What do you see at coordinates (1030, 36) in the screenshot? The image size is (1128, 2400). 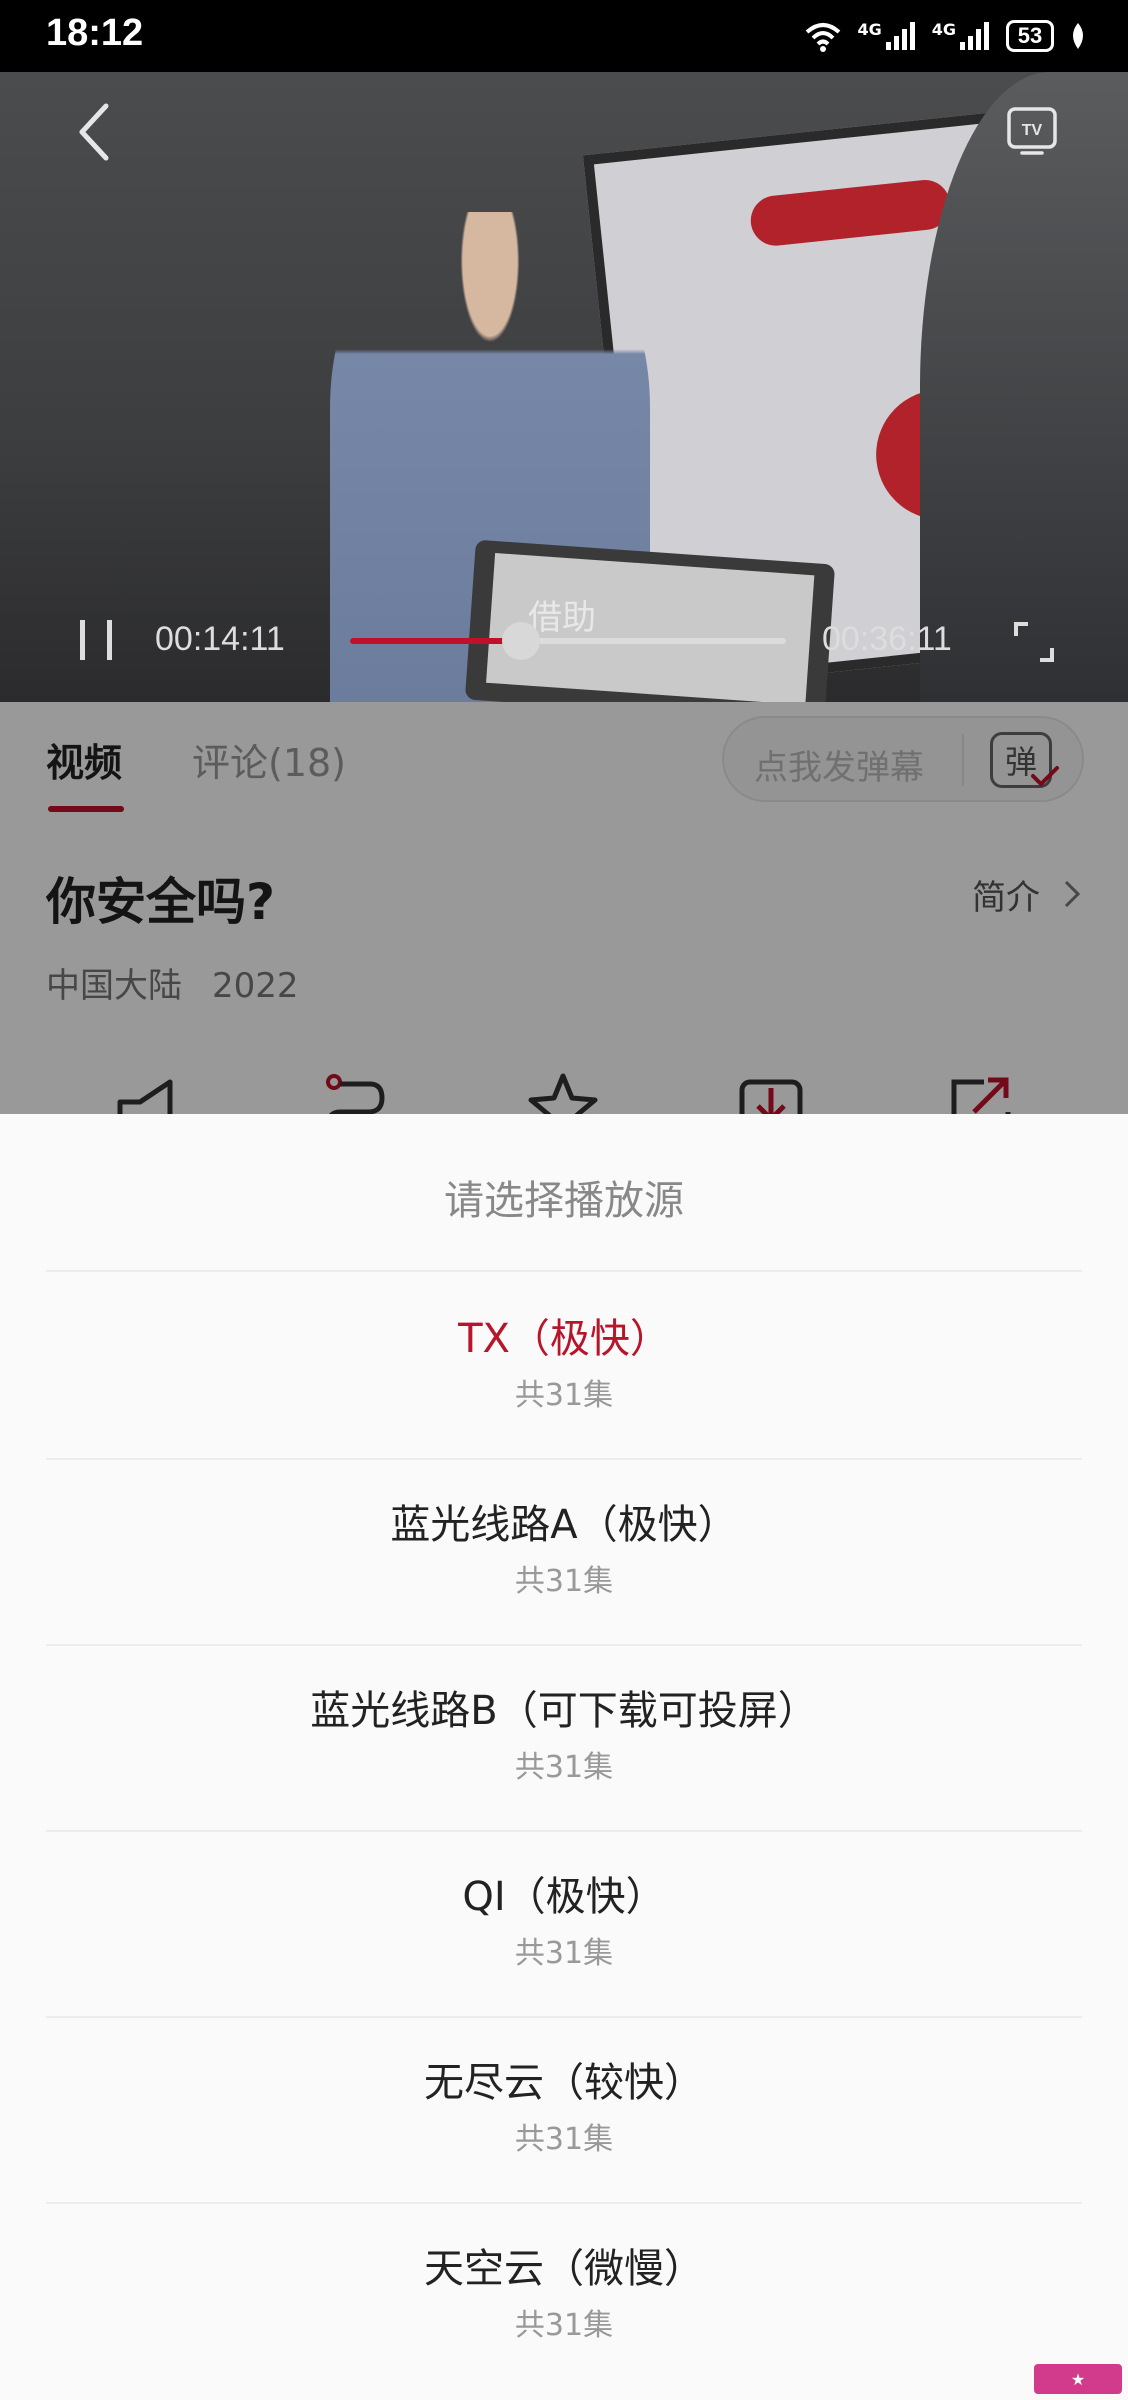 I see `battery-icon: 53` at bounding box center [1030, 36].